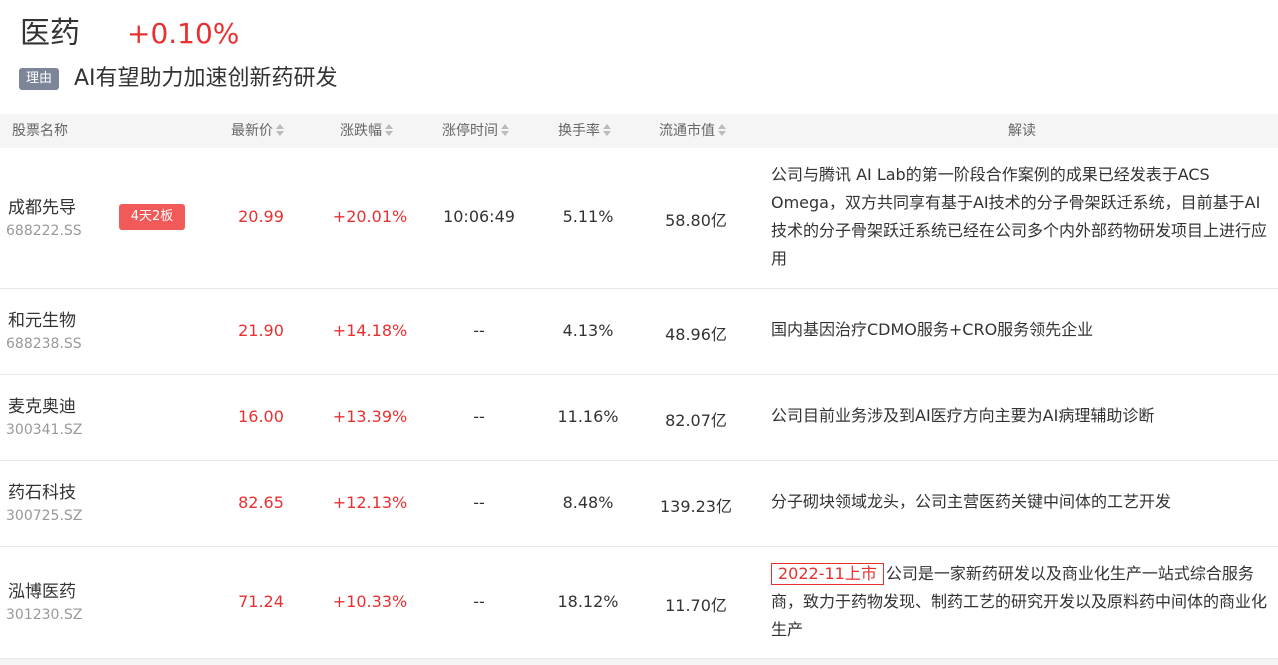 This screenshot has width=1278, height=665. What do you see at coordinates (261, 601) in the screenshot?
I see `price: 71.24` at bounding box center [261, 601].